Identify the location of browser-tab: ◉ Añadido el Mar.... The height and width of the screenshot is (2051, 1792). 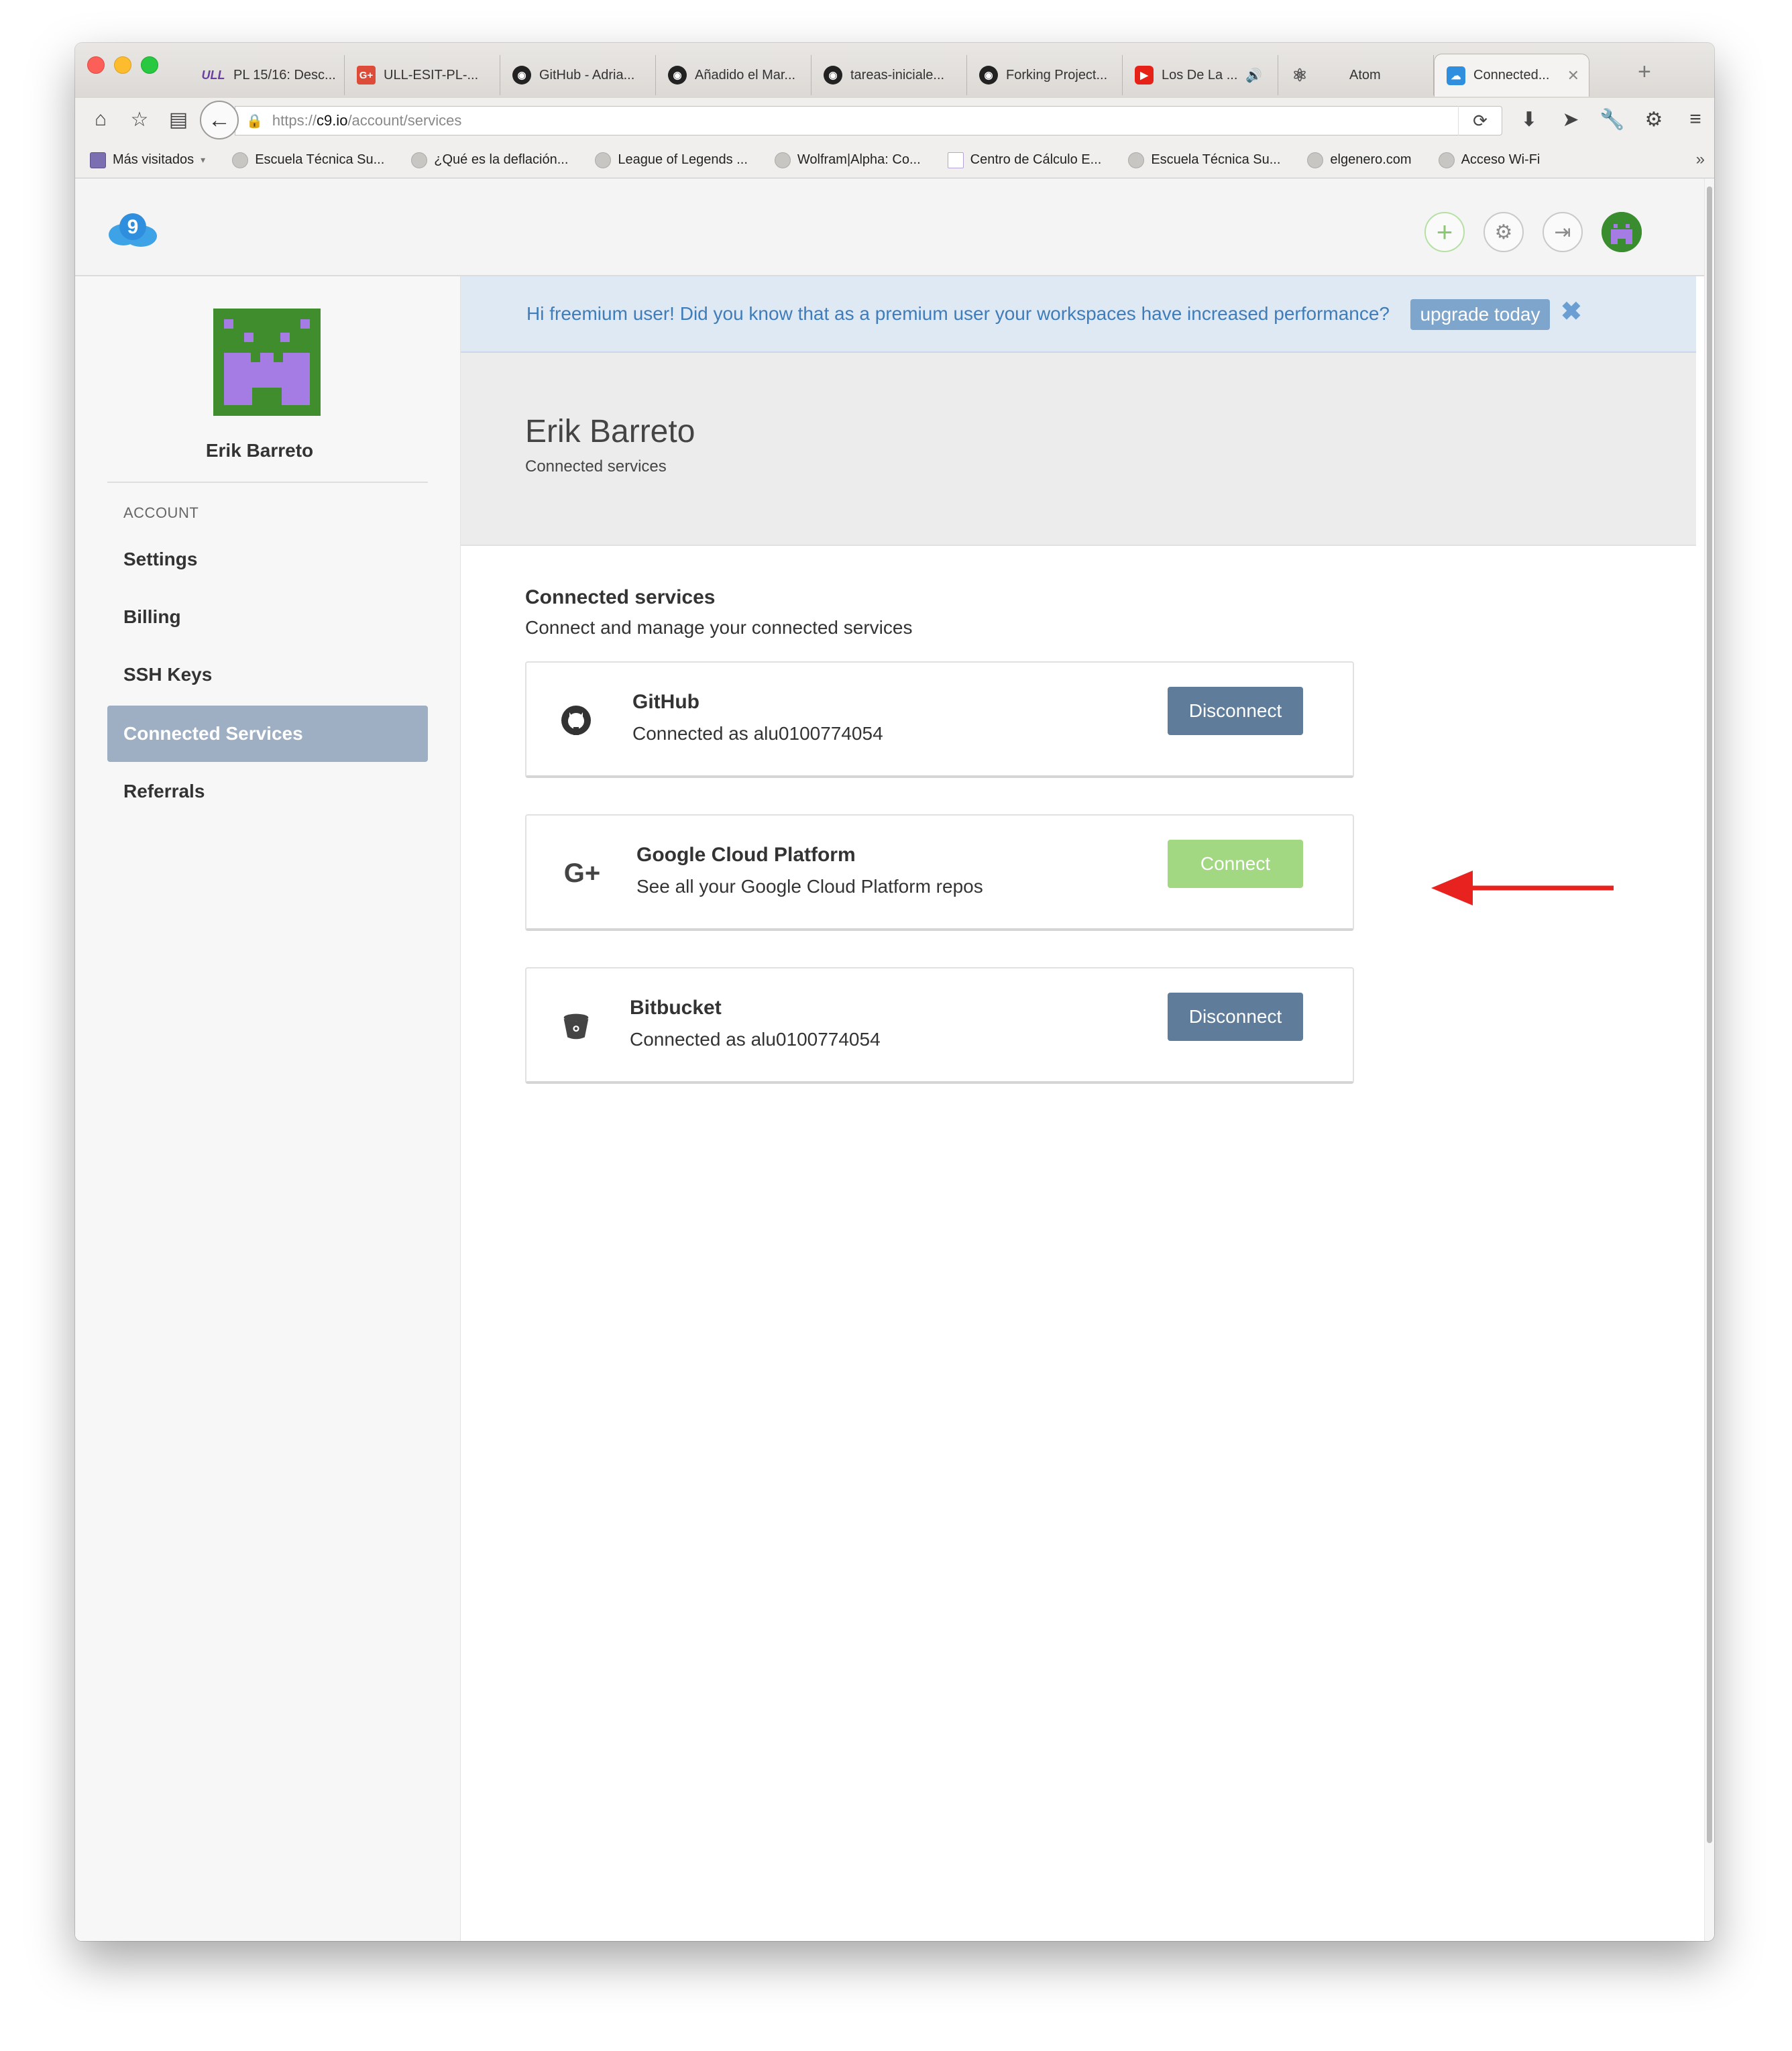
(733, 75).